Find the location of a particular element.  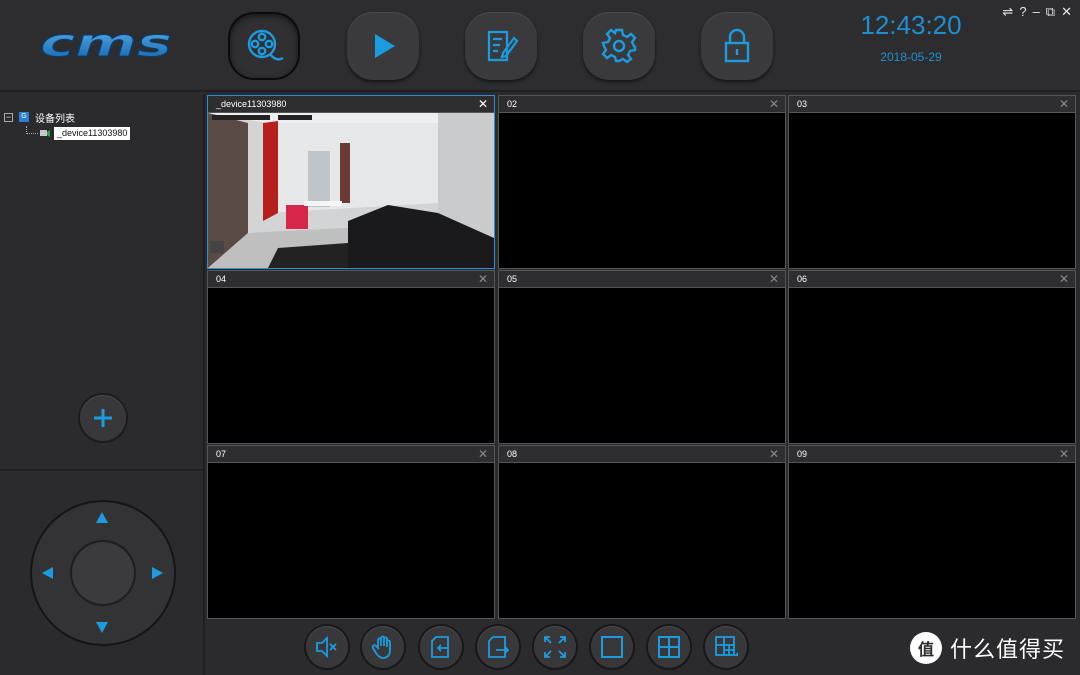

export-button is located at coordinates (498, 647).